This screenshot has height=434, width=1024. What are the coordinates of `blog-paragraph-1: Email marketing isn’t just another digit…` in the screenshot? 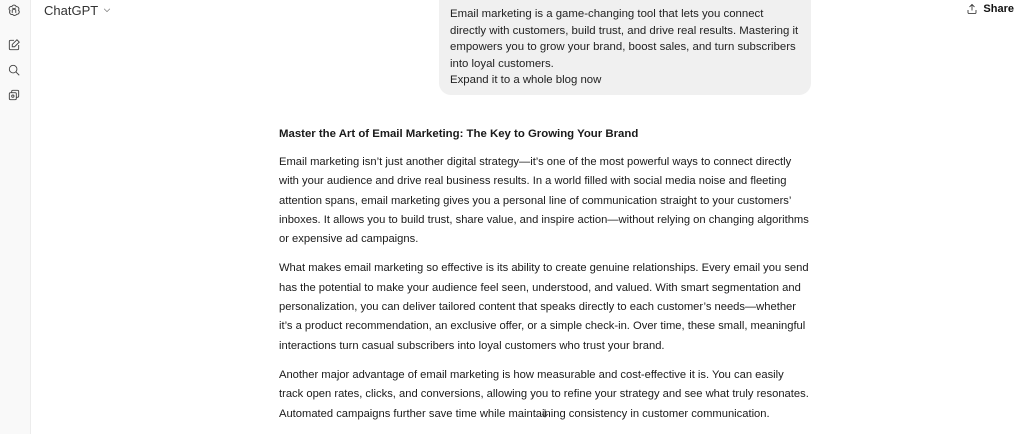 It's located at (544, 201).